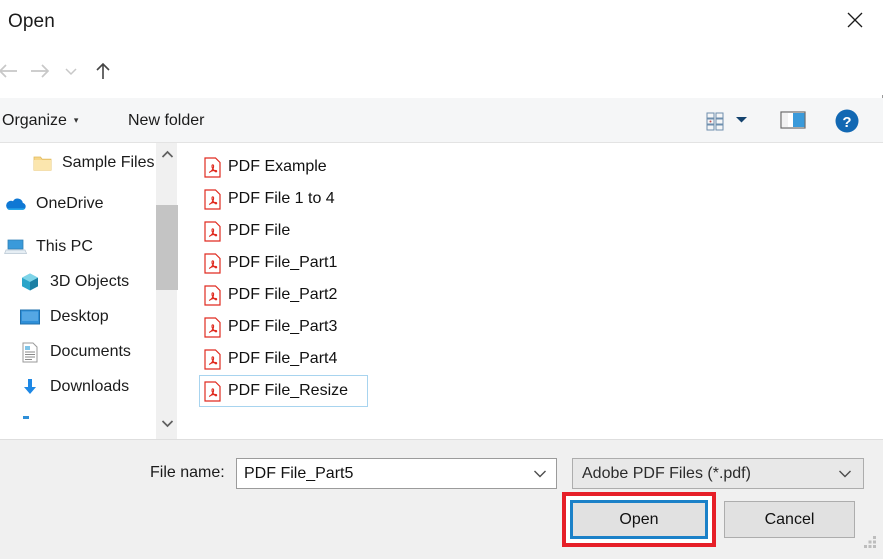 The height and width of the screenshot is (559, 883). I want to click on onedrive-icon, so click(16, 204).